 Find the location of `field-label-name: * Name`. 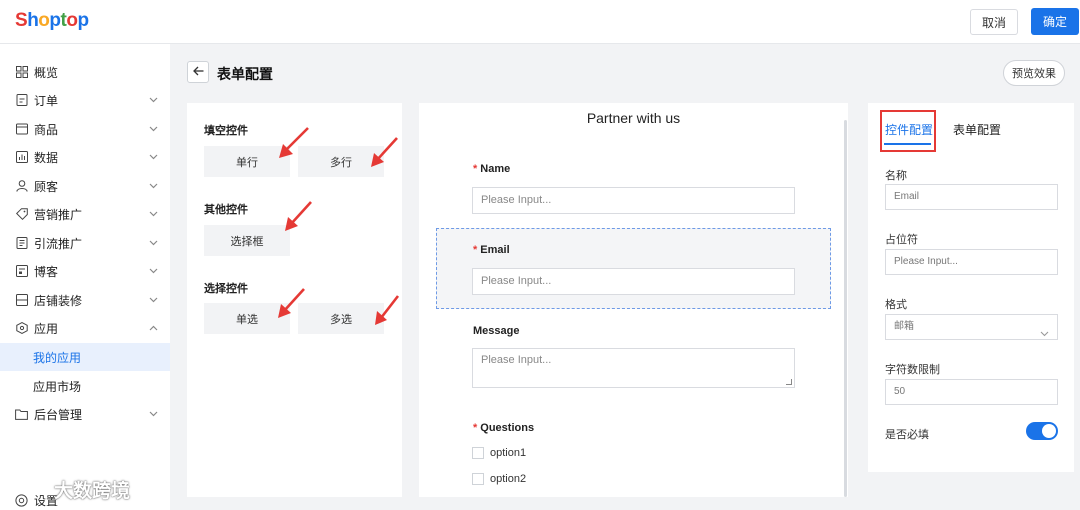

field-label-name: * Name is located at coordinates (492, 169).